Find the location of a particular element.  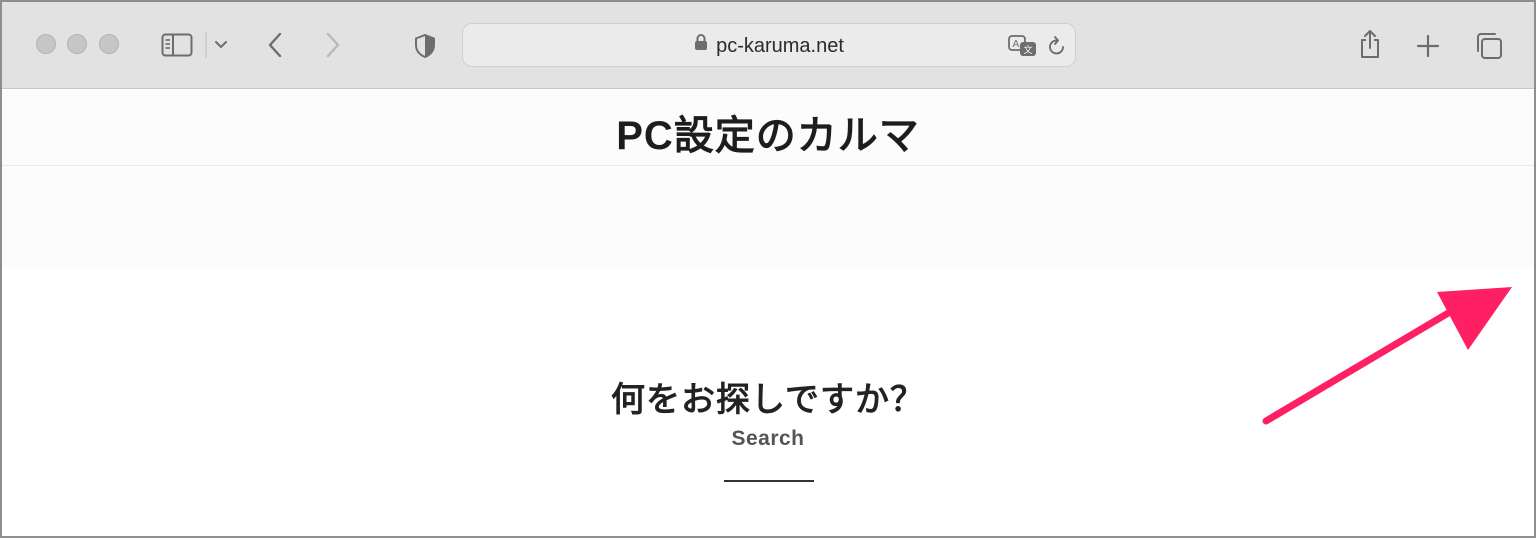

address-bar-text: pc-karuma.net is located at coordinates (769, 46).